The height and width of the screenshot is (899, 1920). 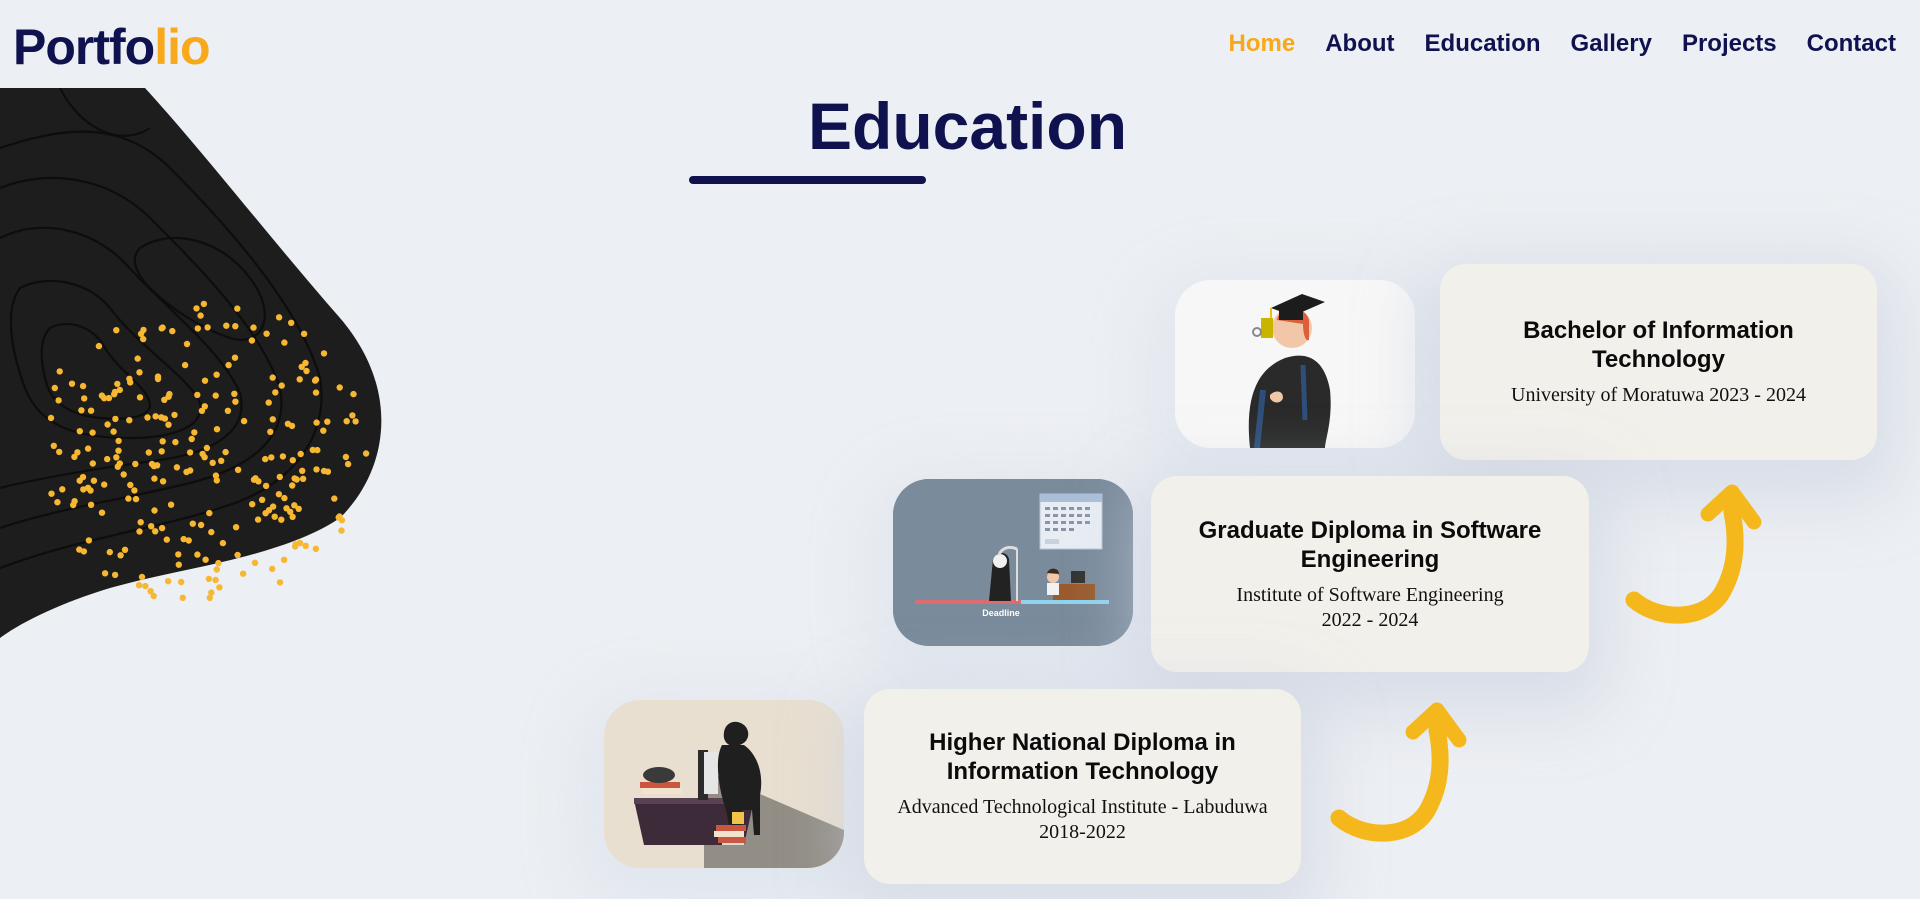 What do you see at coordinates (84, 47) in the screenshot?
I see `logo-part-1: Portfo` at bounding box center [84, 47].